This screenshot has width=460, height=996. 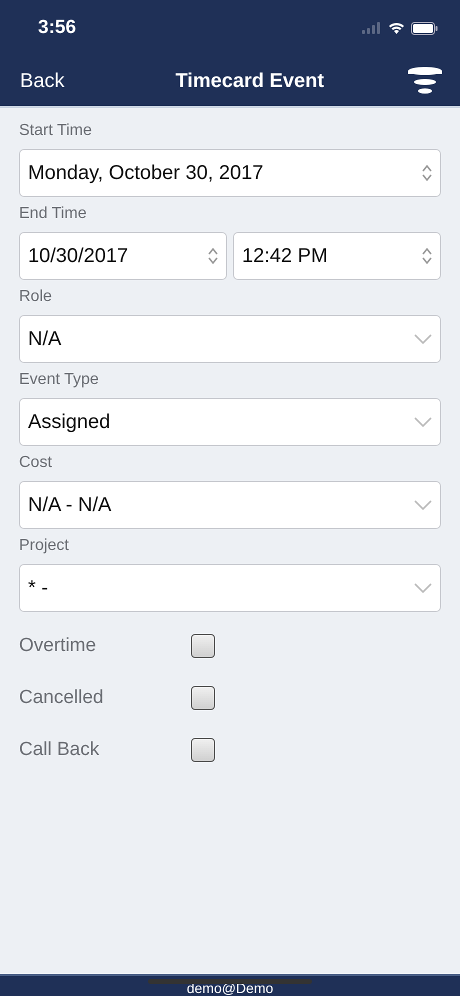 I want to click on funnel-icon, so click(x=425, y=81).